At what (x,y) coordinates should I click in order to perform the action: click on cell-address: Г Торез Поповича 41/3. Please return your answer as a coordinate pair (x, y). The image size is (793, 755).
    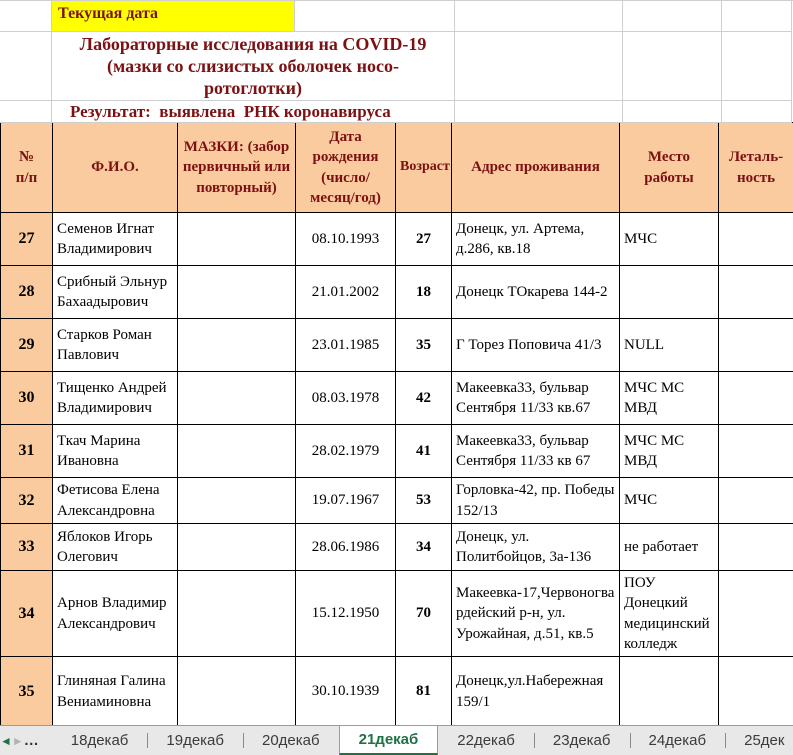
    Looking at the image, I should click on (535, 345).